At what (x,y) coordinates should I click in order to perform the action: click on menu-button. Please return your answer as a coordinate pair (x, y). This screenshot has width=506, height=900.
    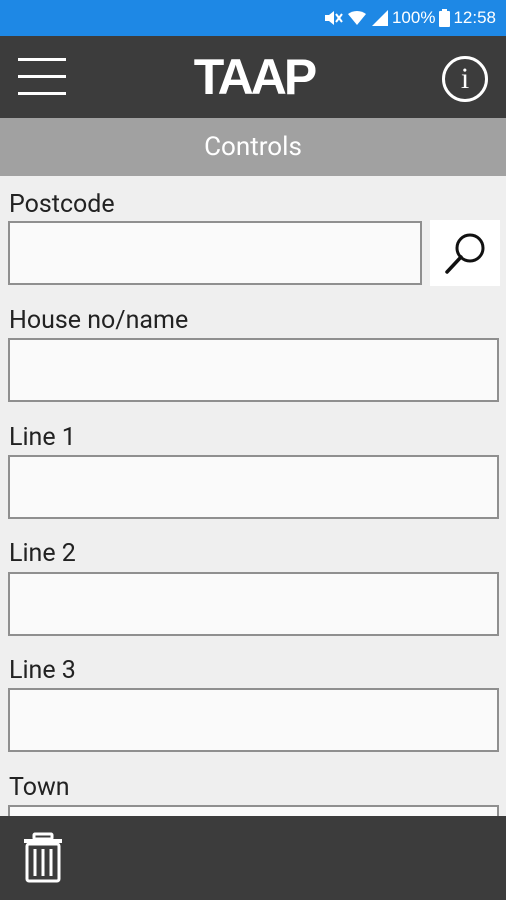
    Looking at the image, I should click on (43, 77).